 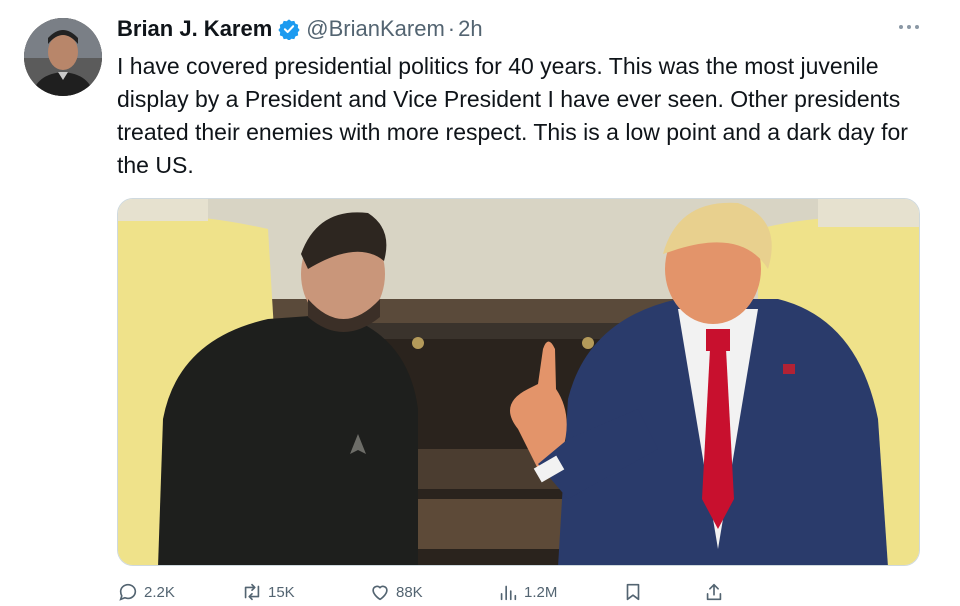 I want to click on views-button: 1.2M, so click(x=527, y=592).